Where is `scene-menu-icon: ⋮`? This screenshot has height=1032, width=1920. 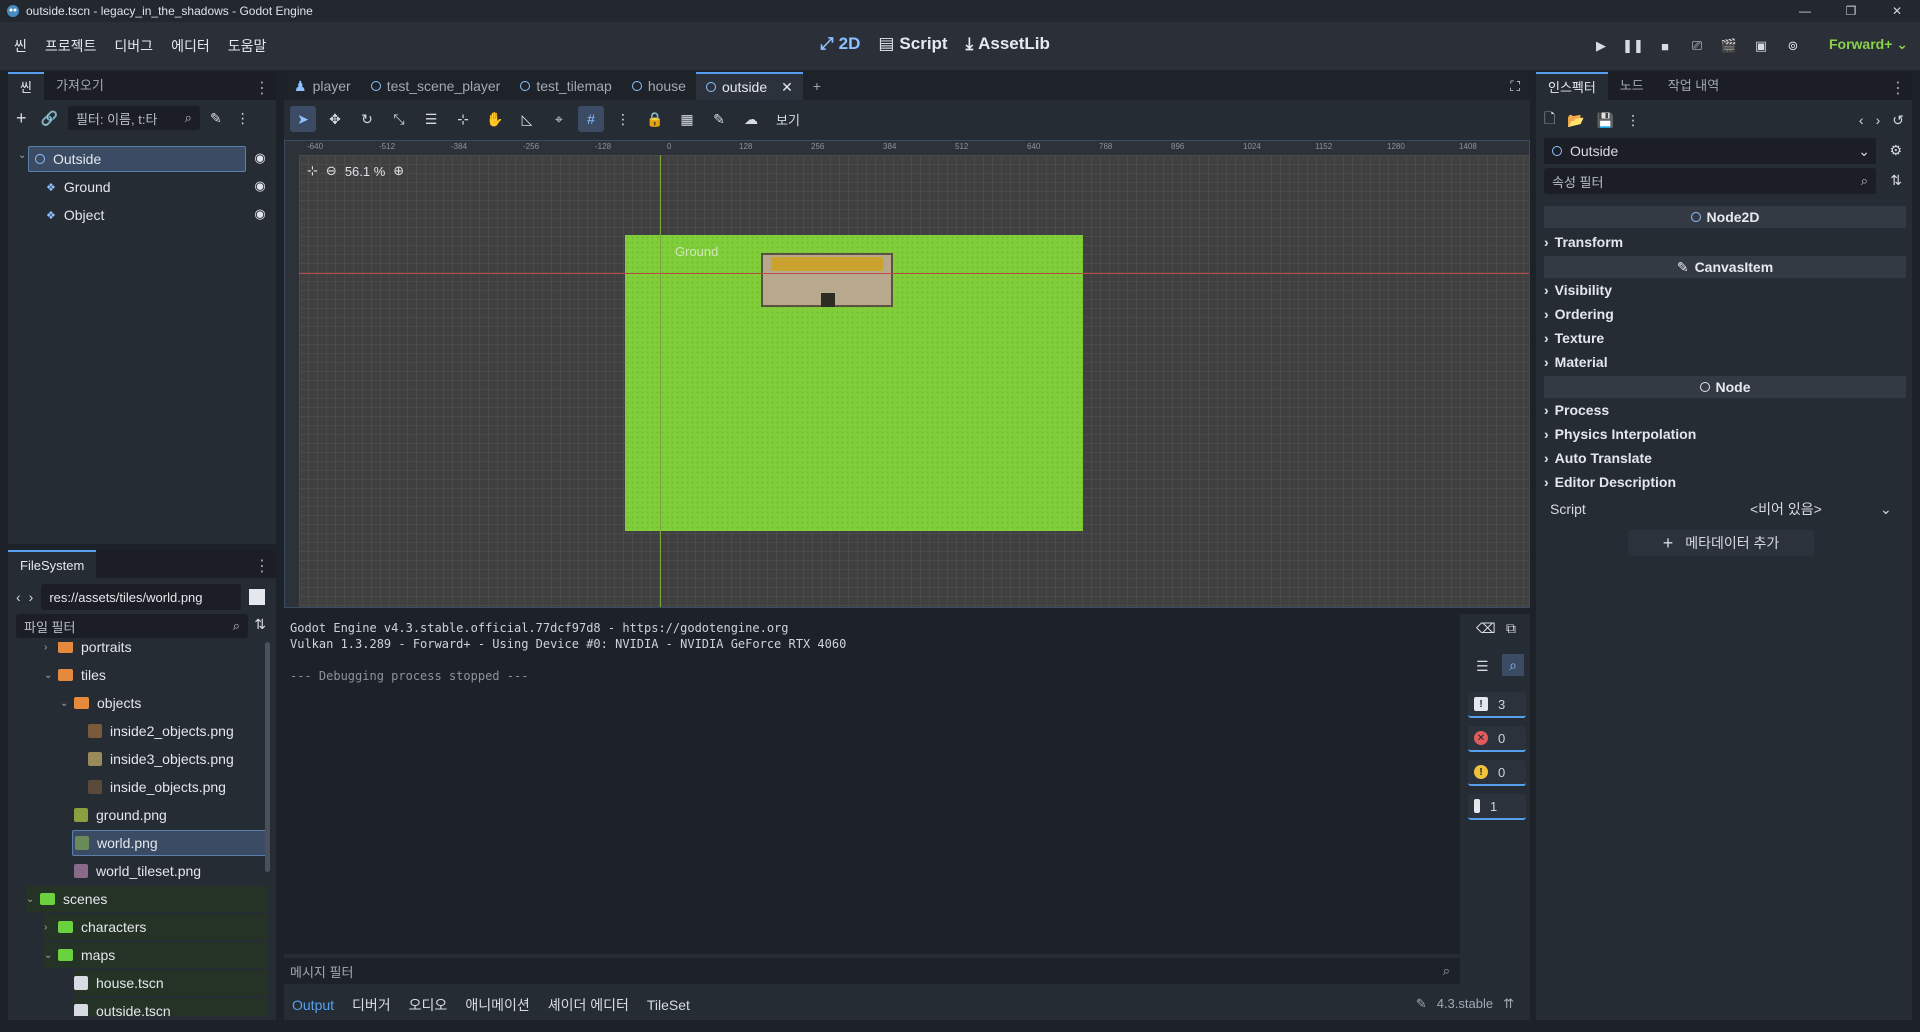
scene-menu-icon: ⋮ is located at coordinates (243, 118).